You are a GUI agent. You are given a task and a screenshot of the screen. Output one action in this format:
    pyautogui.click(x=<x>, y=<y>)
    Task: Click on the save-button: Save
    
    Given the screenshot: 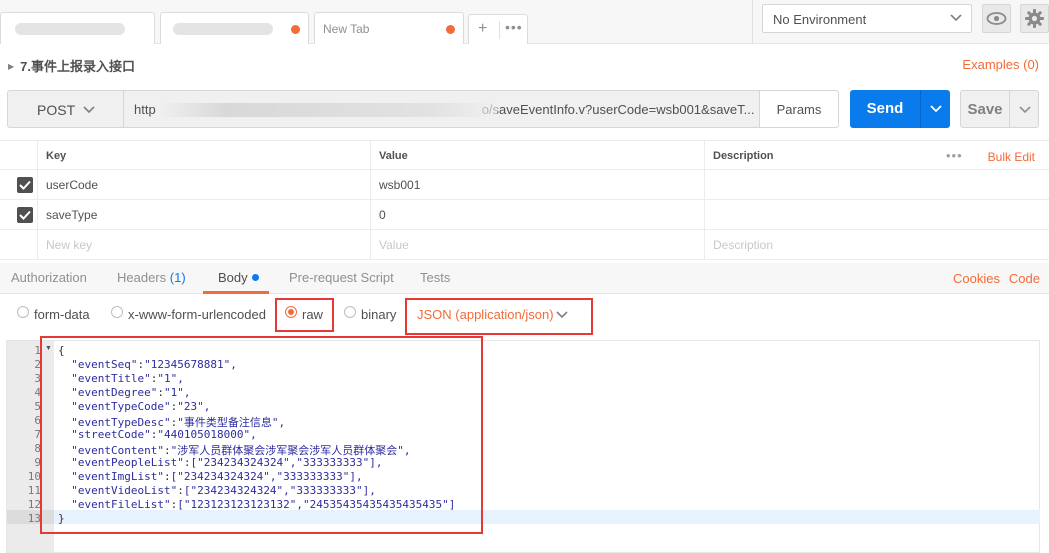 What is the action you would take?
    pyautogui.click(x=985, y=109)
    